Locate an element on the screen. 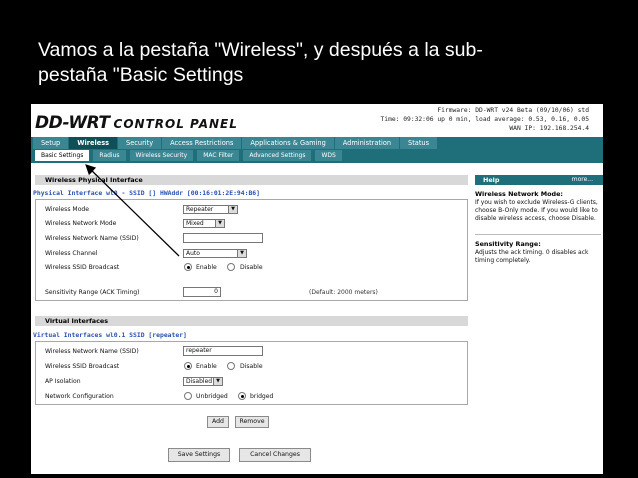 This screenshot has height=478, width=638. ap-isolation-label: AP Isolation is located at coordinates (63, 381).